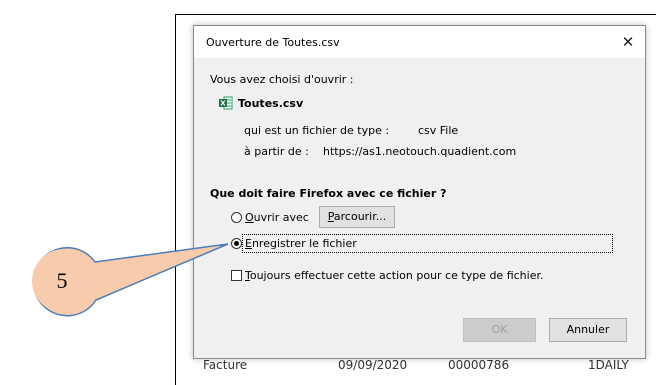  Describe the element at coordinates (130, 280) in the screenshot. I see `callout-annotation` at that location.